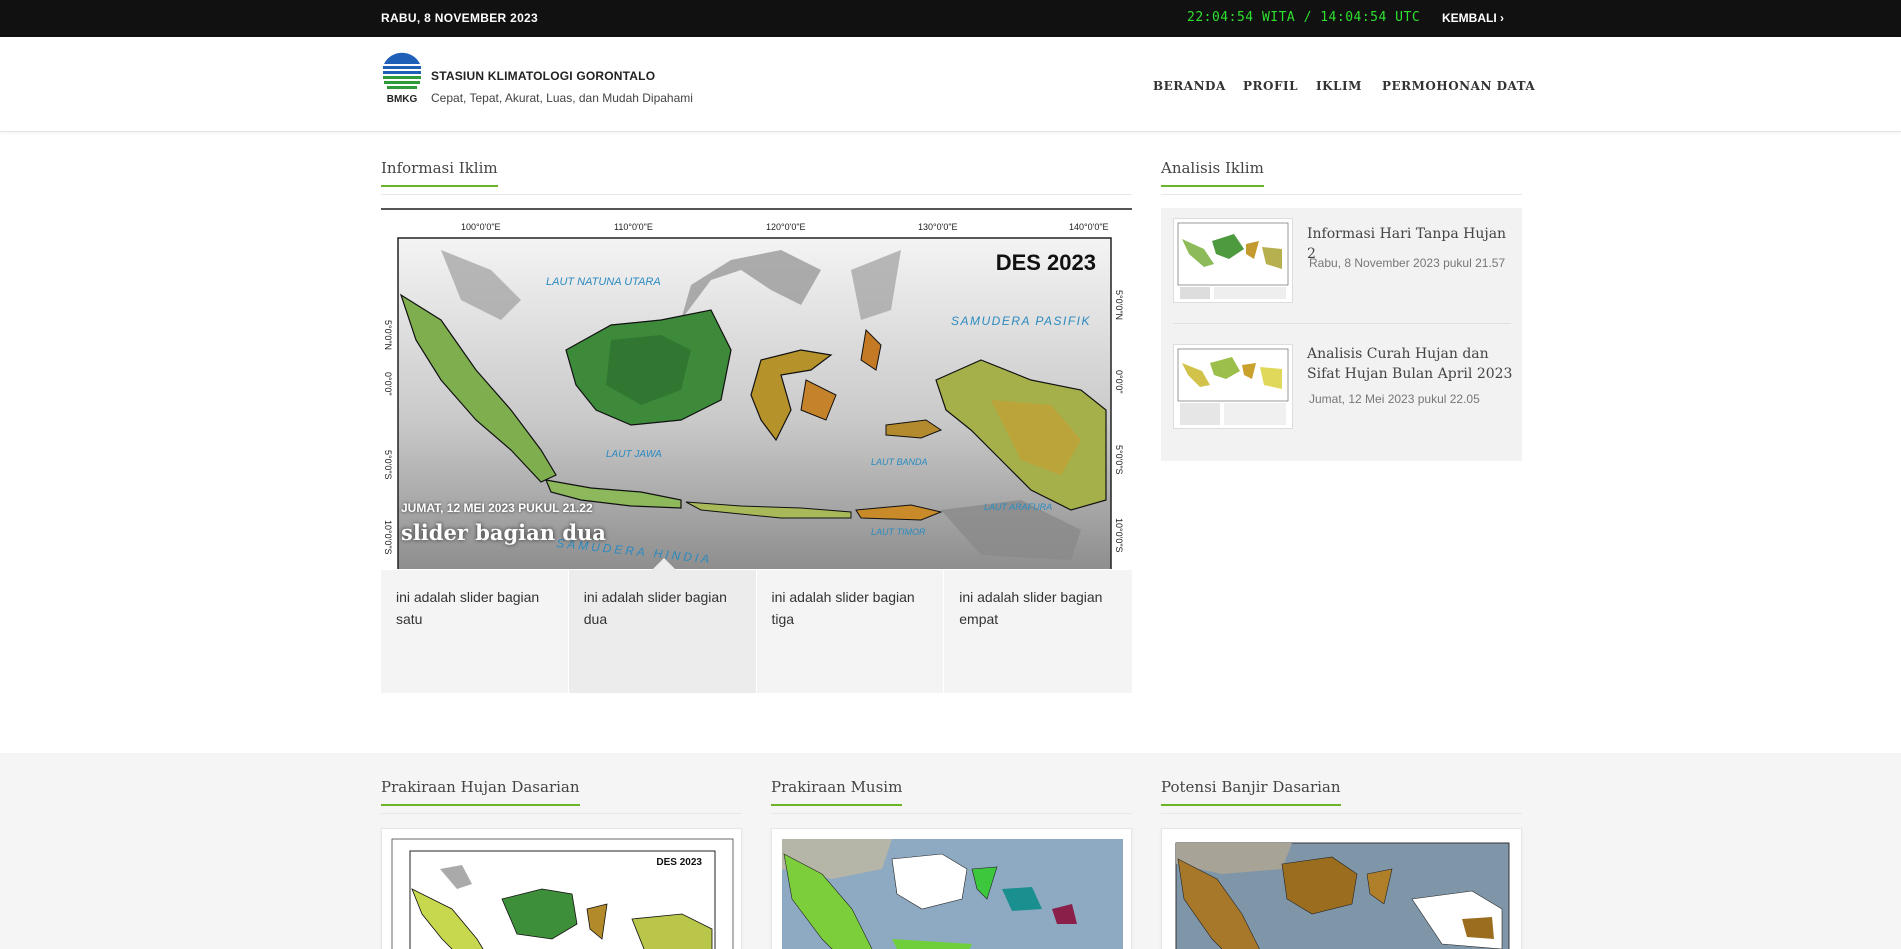 This screenshot has height=949, width=1901. Describe the element at coordinates (402, 78) in the screenshot. I see `bmkg-logo: BMKG` at that location.